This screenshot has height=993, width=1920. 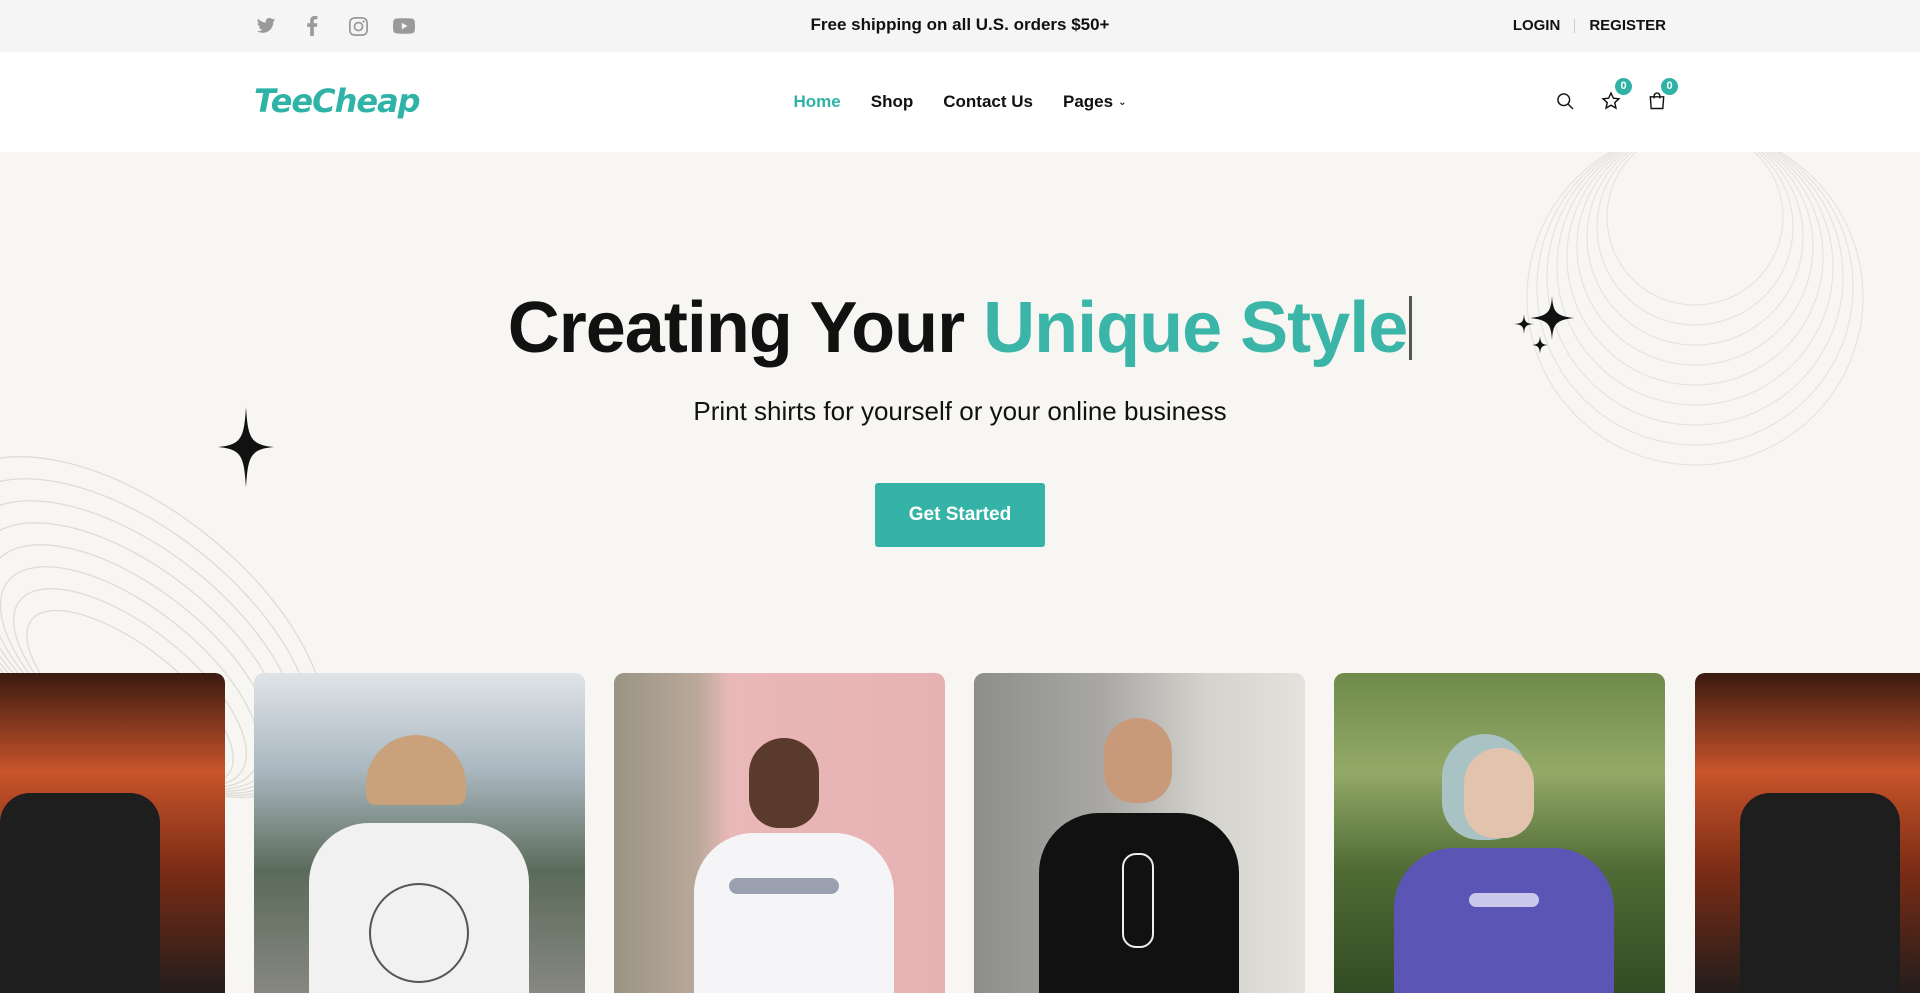 What do you see at coordinates (1611, 100) in the screenshot?
I see `star-icon` at bounding box center [1611, 100].